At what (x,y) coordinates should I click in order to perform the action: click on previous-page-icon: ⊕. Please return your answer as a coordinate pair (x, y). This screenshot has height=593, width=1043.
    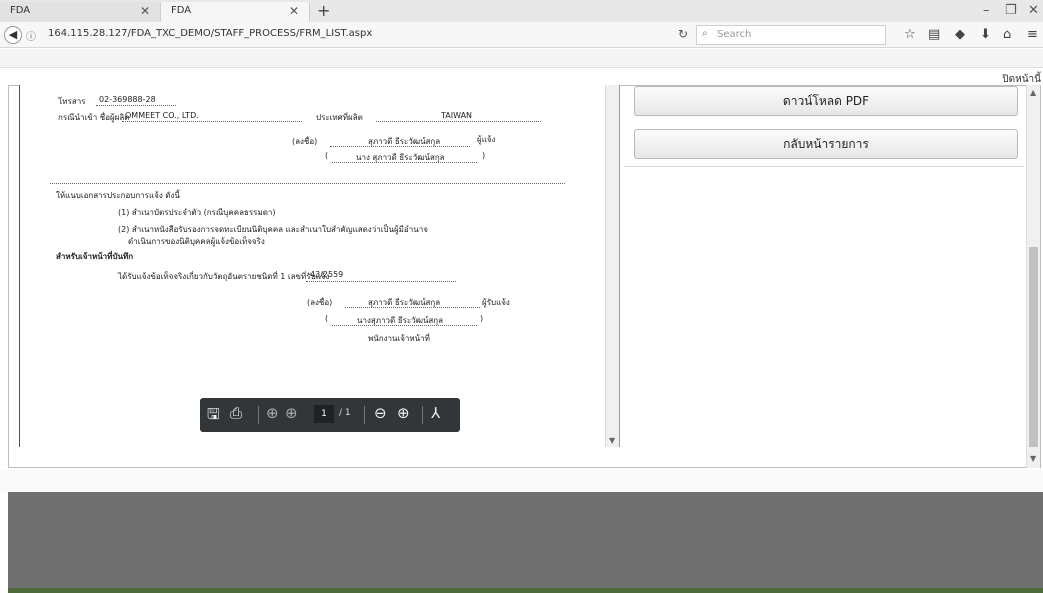
    Looking at the image, I should click on (272, 413).